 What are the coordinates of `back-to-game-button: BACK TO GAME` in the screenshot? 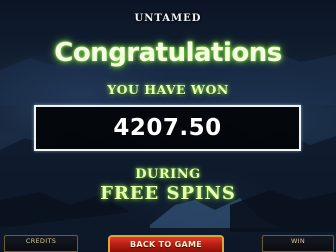 It's located at (166, 243).